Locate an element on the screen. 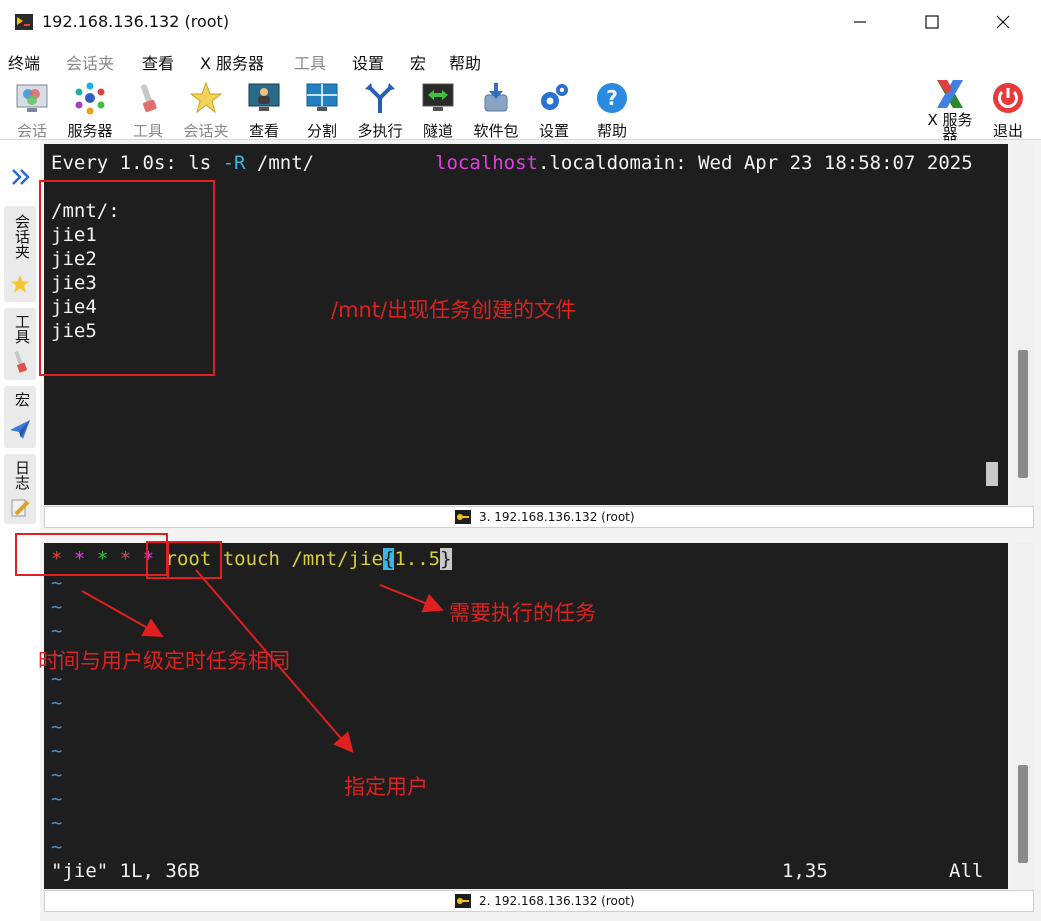 The width and height of the screenshot is (1041, 921). dock-tab-log: 日志 is located at coordinates (20, 489).